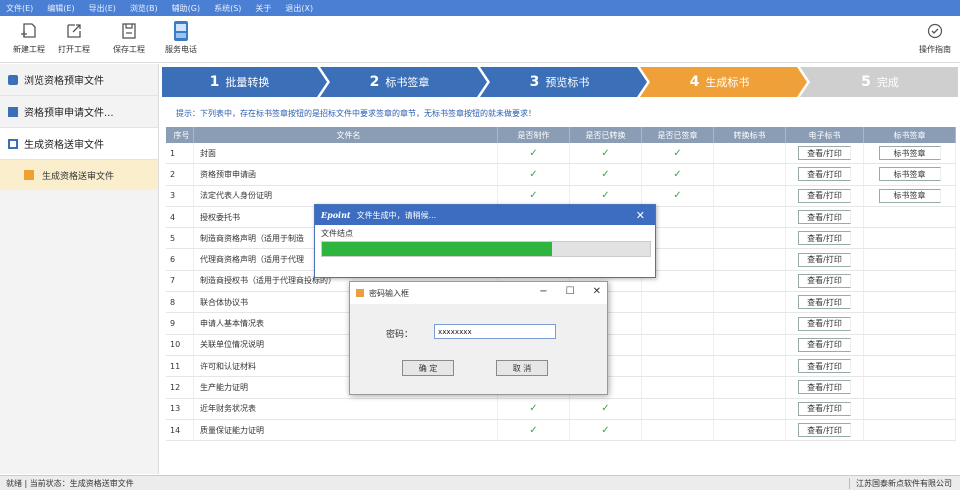  I want to click on minimize-icon: −, so click(543, 291).